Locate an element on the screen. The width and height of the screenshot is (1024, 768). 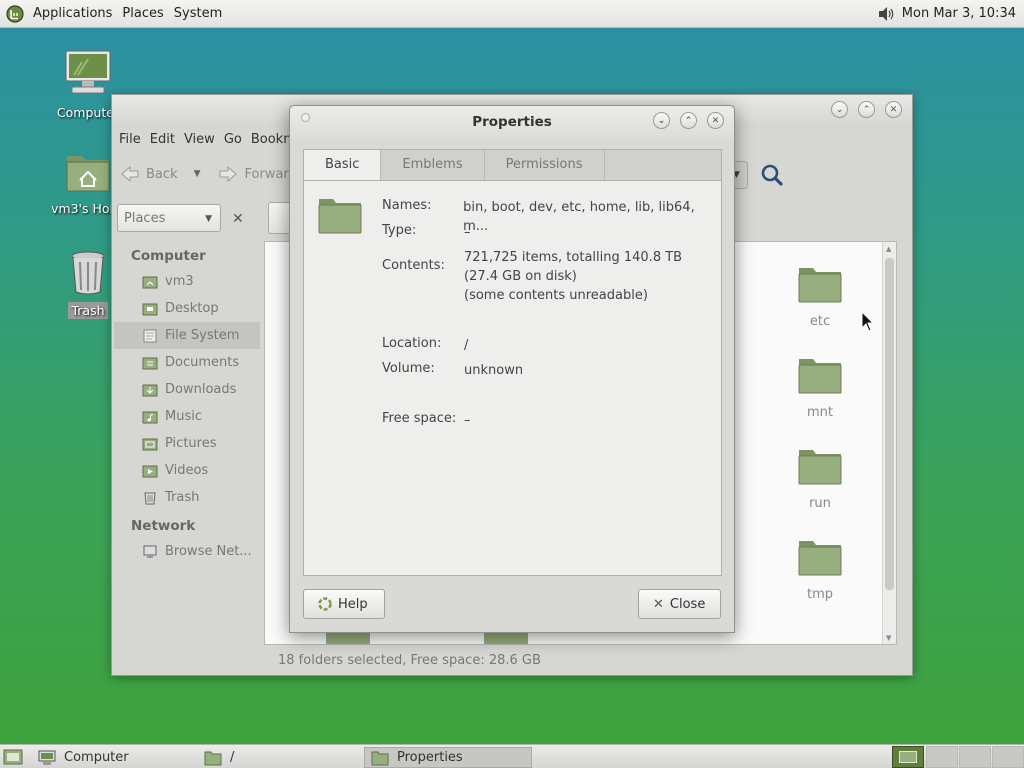
file-manager-toolbar: Back ▼ Forward is located at coordinates (208, 174).